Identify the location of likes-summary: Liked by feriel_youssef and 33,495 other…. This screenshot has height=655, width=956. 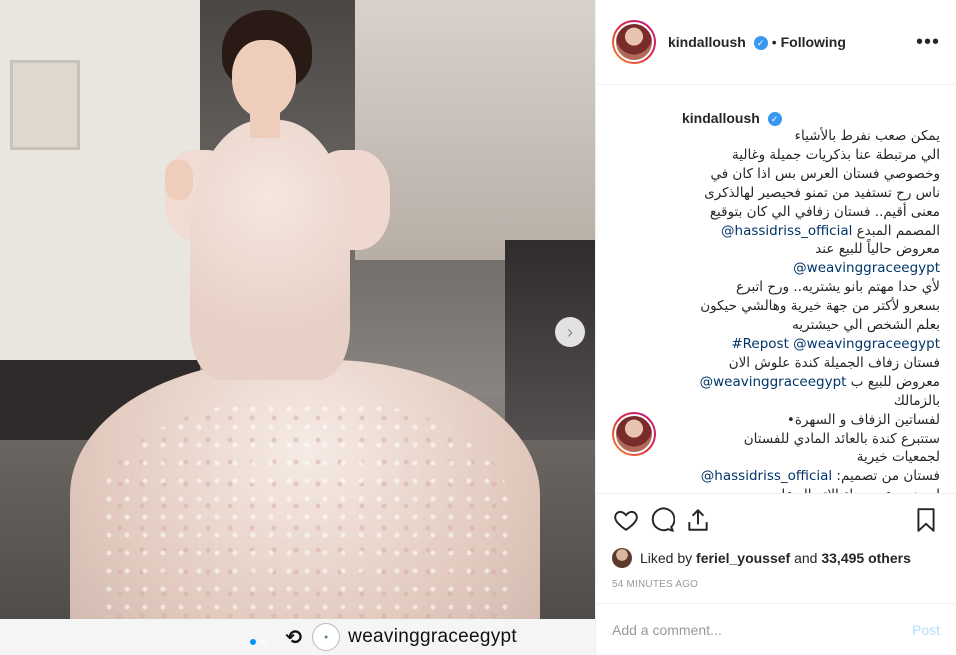
(776, 558).